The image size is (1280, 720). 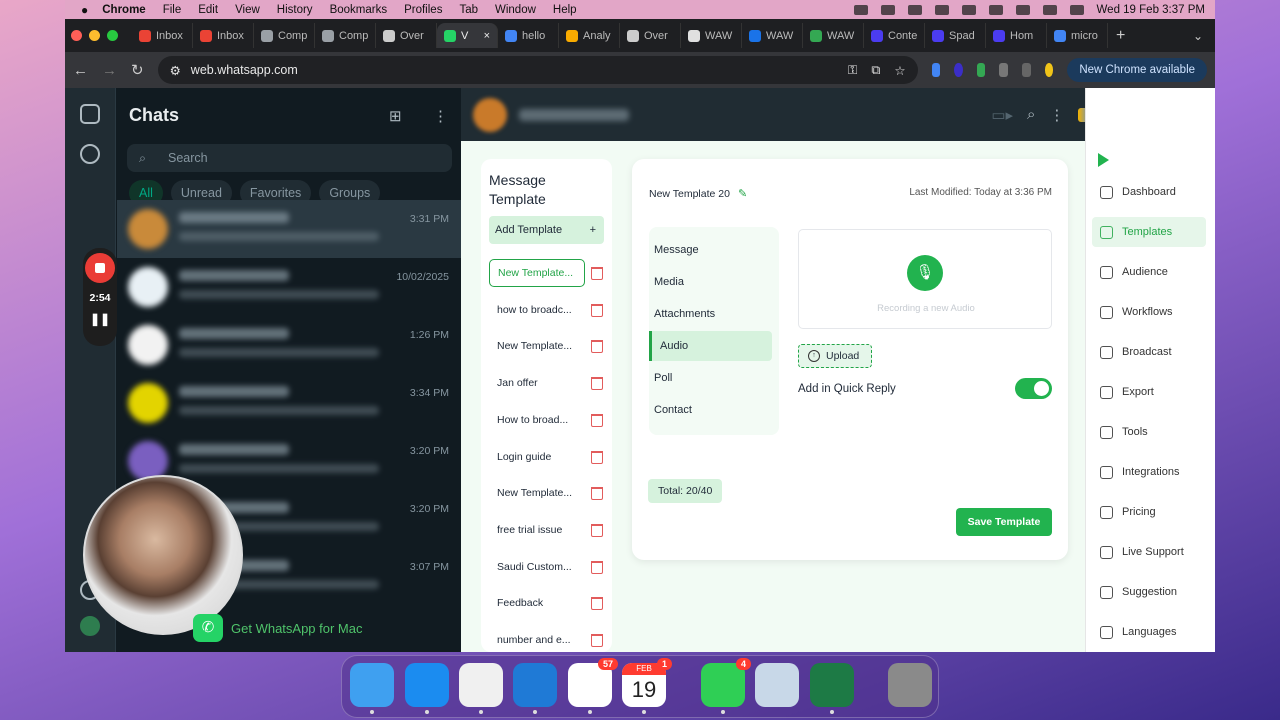 I want to click on dock-app-trash, so click(x=910, y=685).